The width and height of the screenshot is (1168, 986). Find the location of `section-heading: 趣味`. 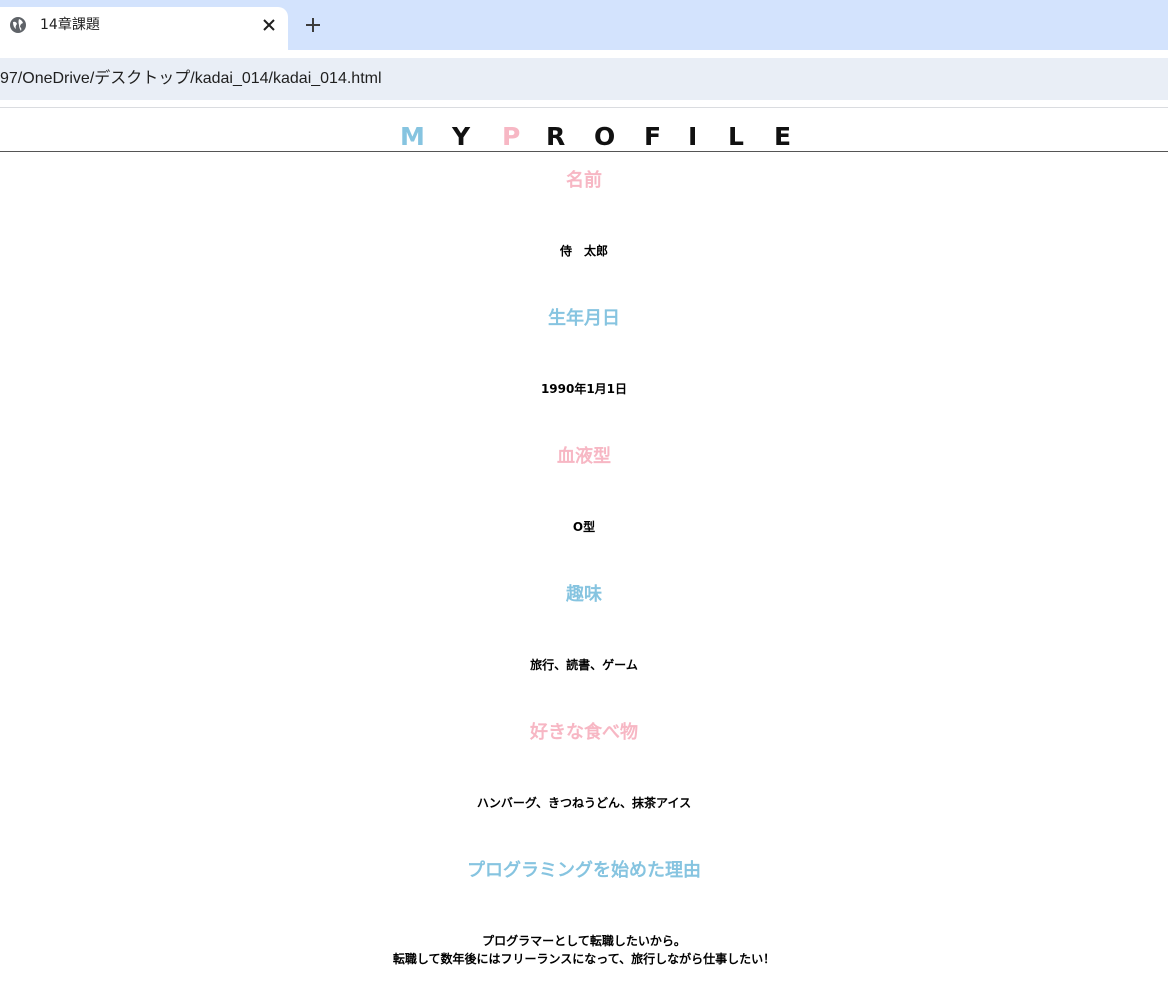

section-heading: 趣味 is located at coordinates (584, 594).